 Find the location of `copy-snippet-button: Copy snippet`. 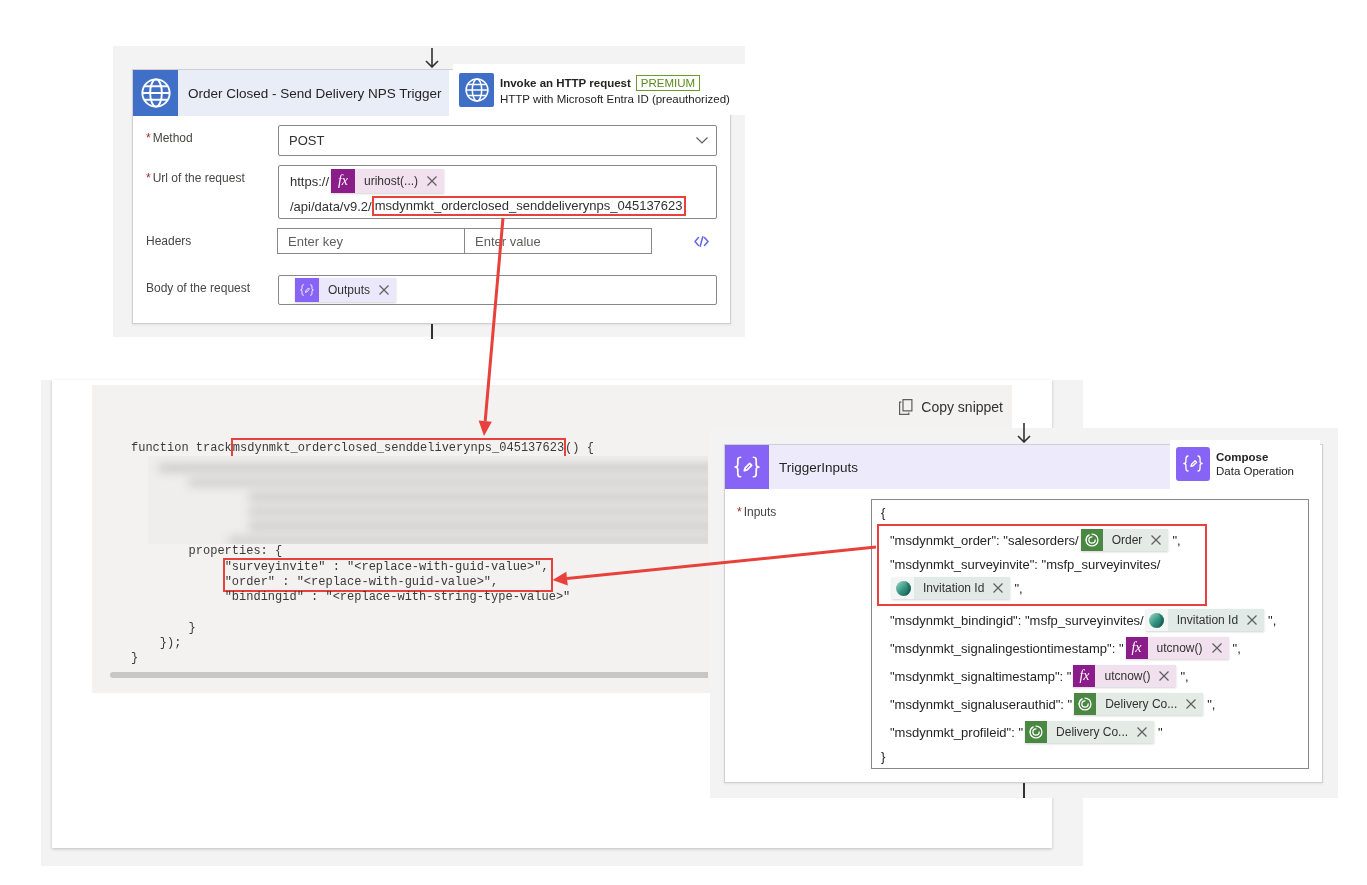

copy-snippet-button: Copy snippet is located at coordinates (951, 406).